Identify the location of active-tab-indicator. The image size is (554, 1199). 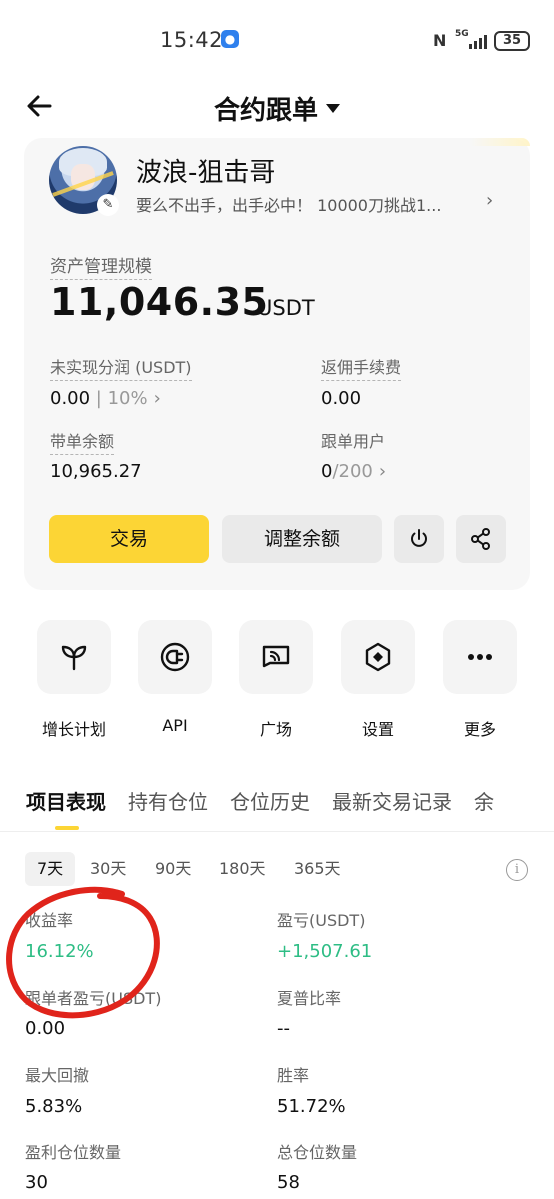
(67, 828).